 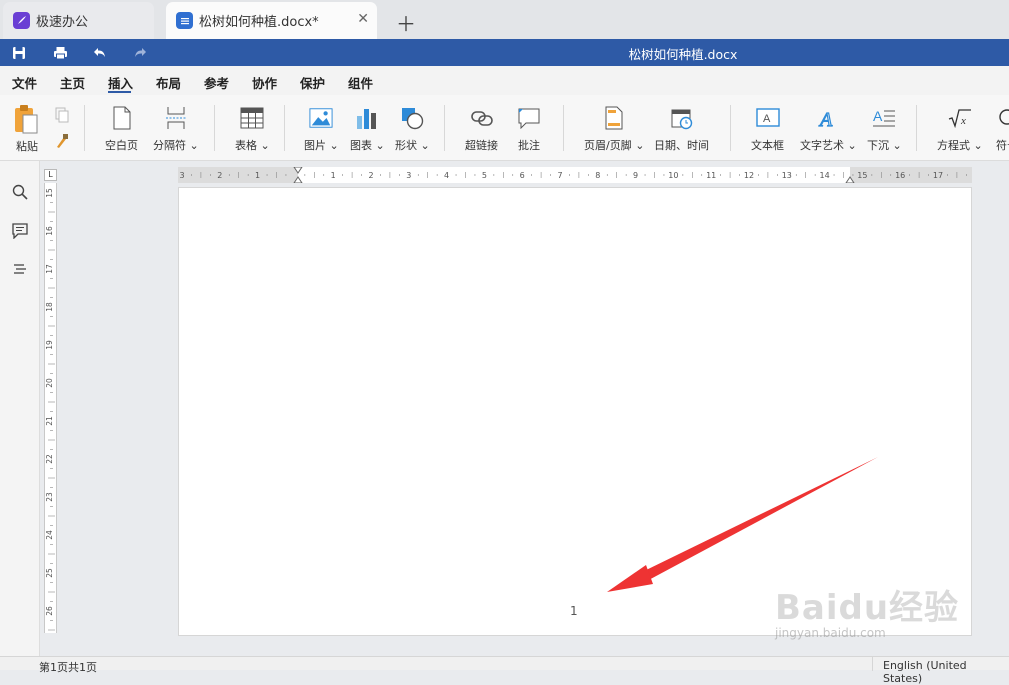 What do you see at coordinates (20, 192) in the screenshot?
I see `search-icon` at bounding box center [20, 192].